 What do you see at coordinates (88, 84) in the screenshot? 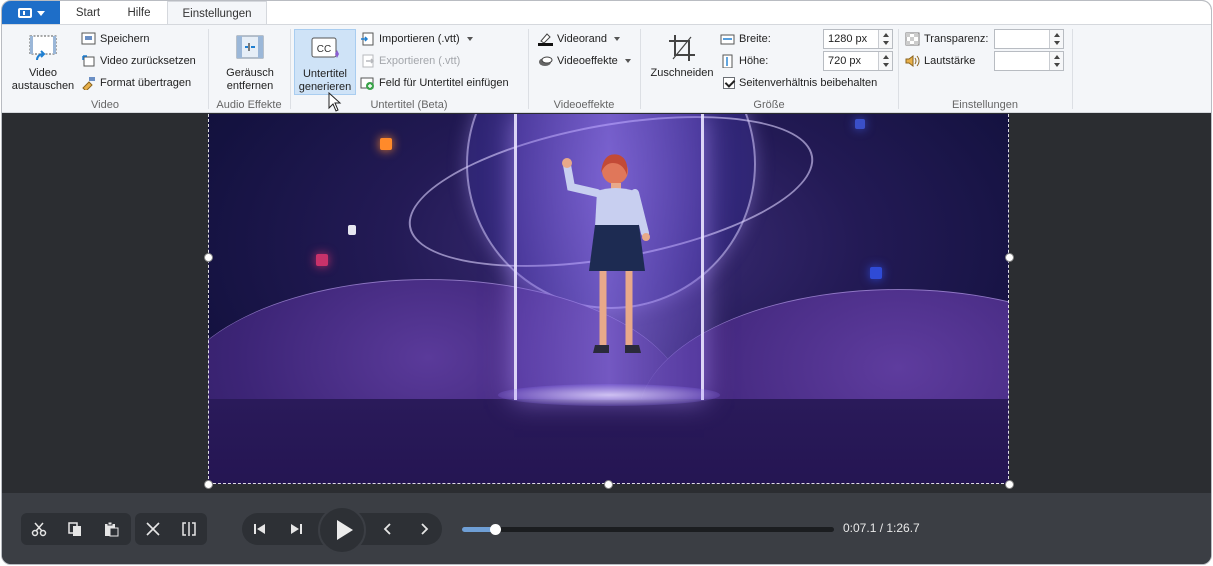
I see `format-painter-icon` at bounding box center [88, 84].